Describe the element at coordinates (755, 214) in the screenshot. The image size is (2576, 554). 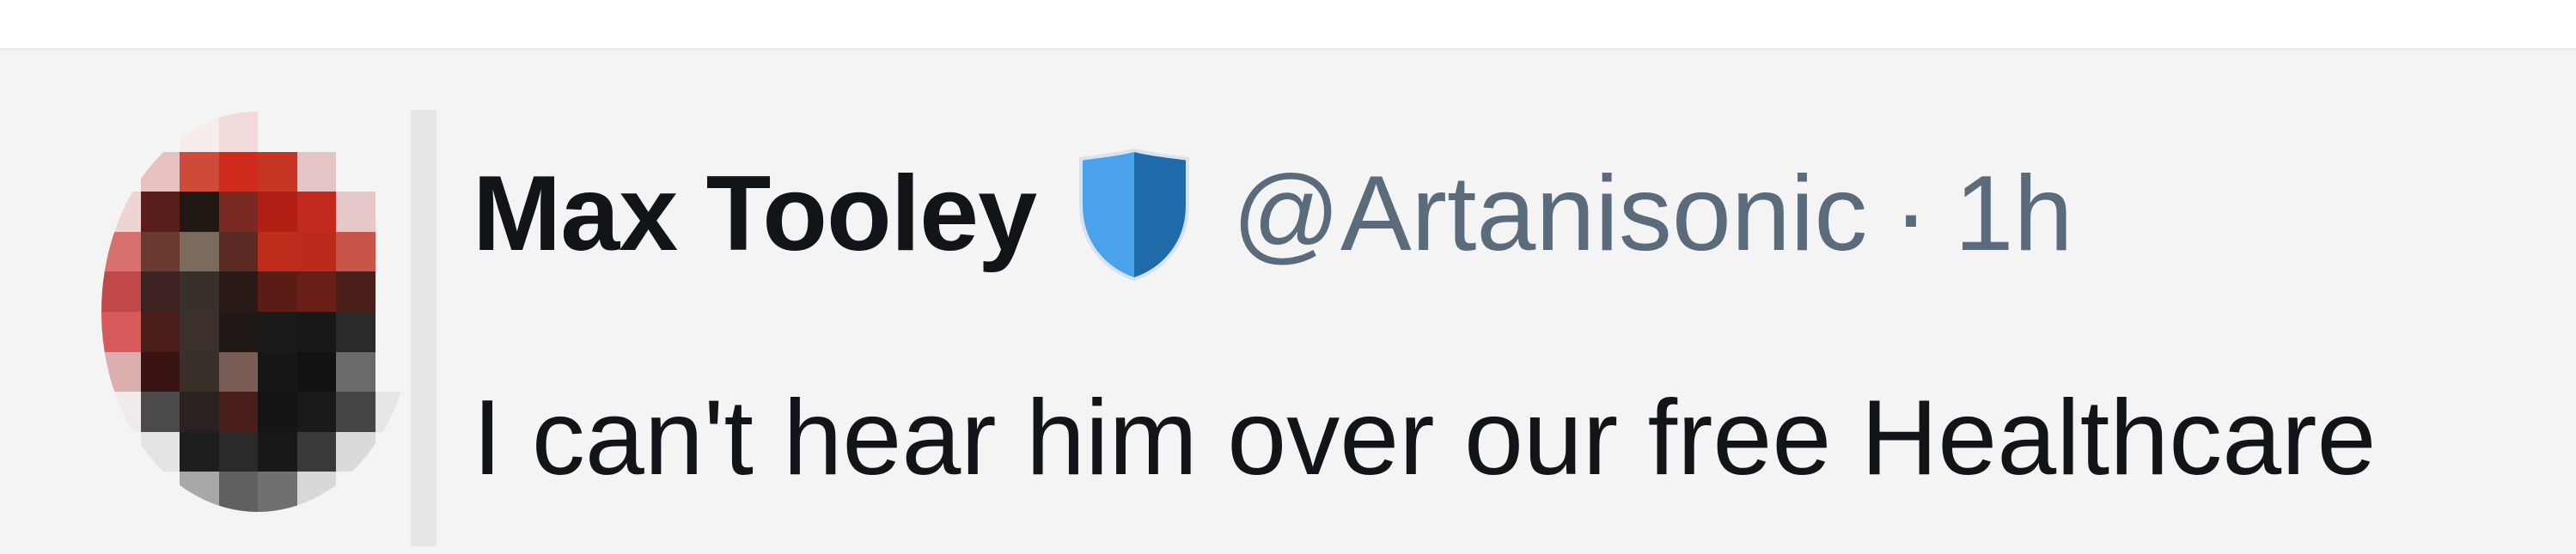
I see `display-name: Max Tooley` at that location.